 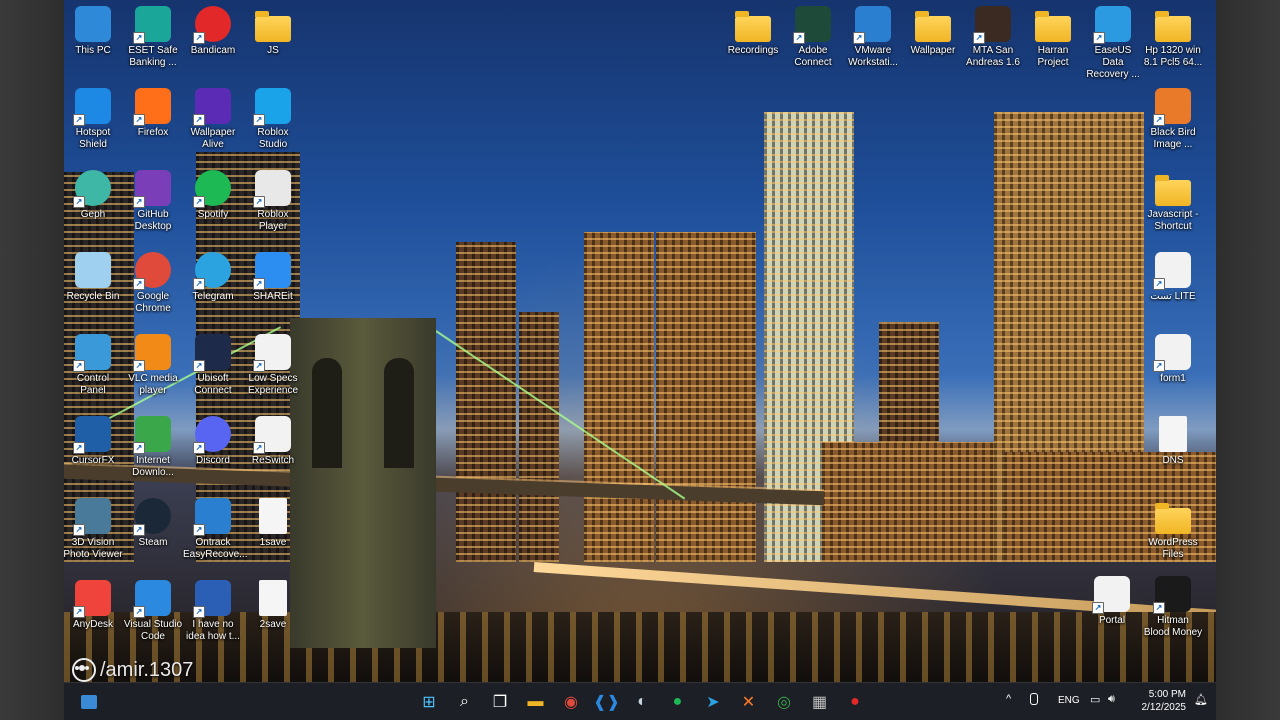 What do you see at coordinates (273, 365) in the screenshot?
I see `desktop-icon-low-specs-experience: ↗ Low Specs Experience` at bounding box center [273, 365].